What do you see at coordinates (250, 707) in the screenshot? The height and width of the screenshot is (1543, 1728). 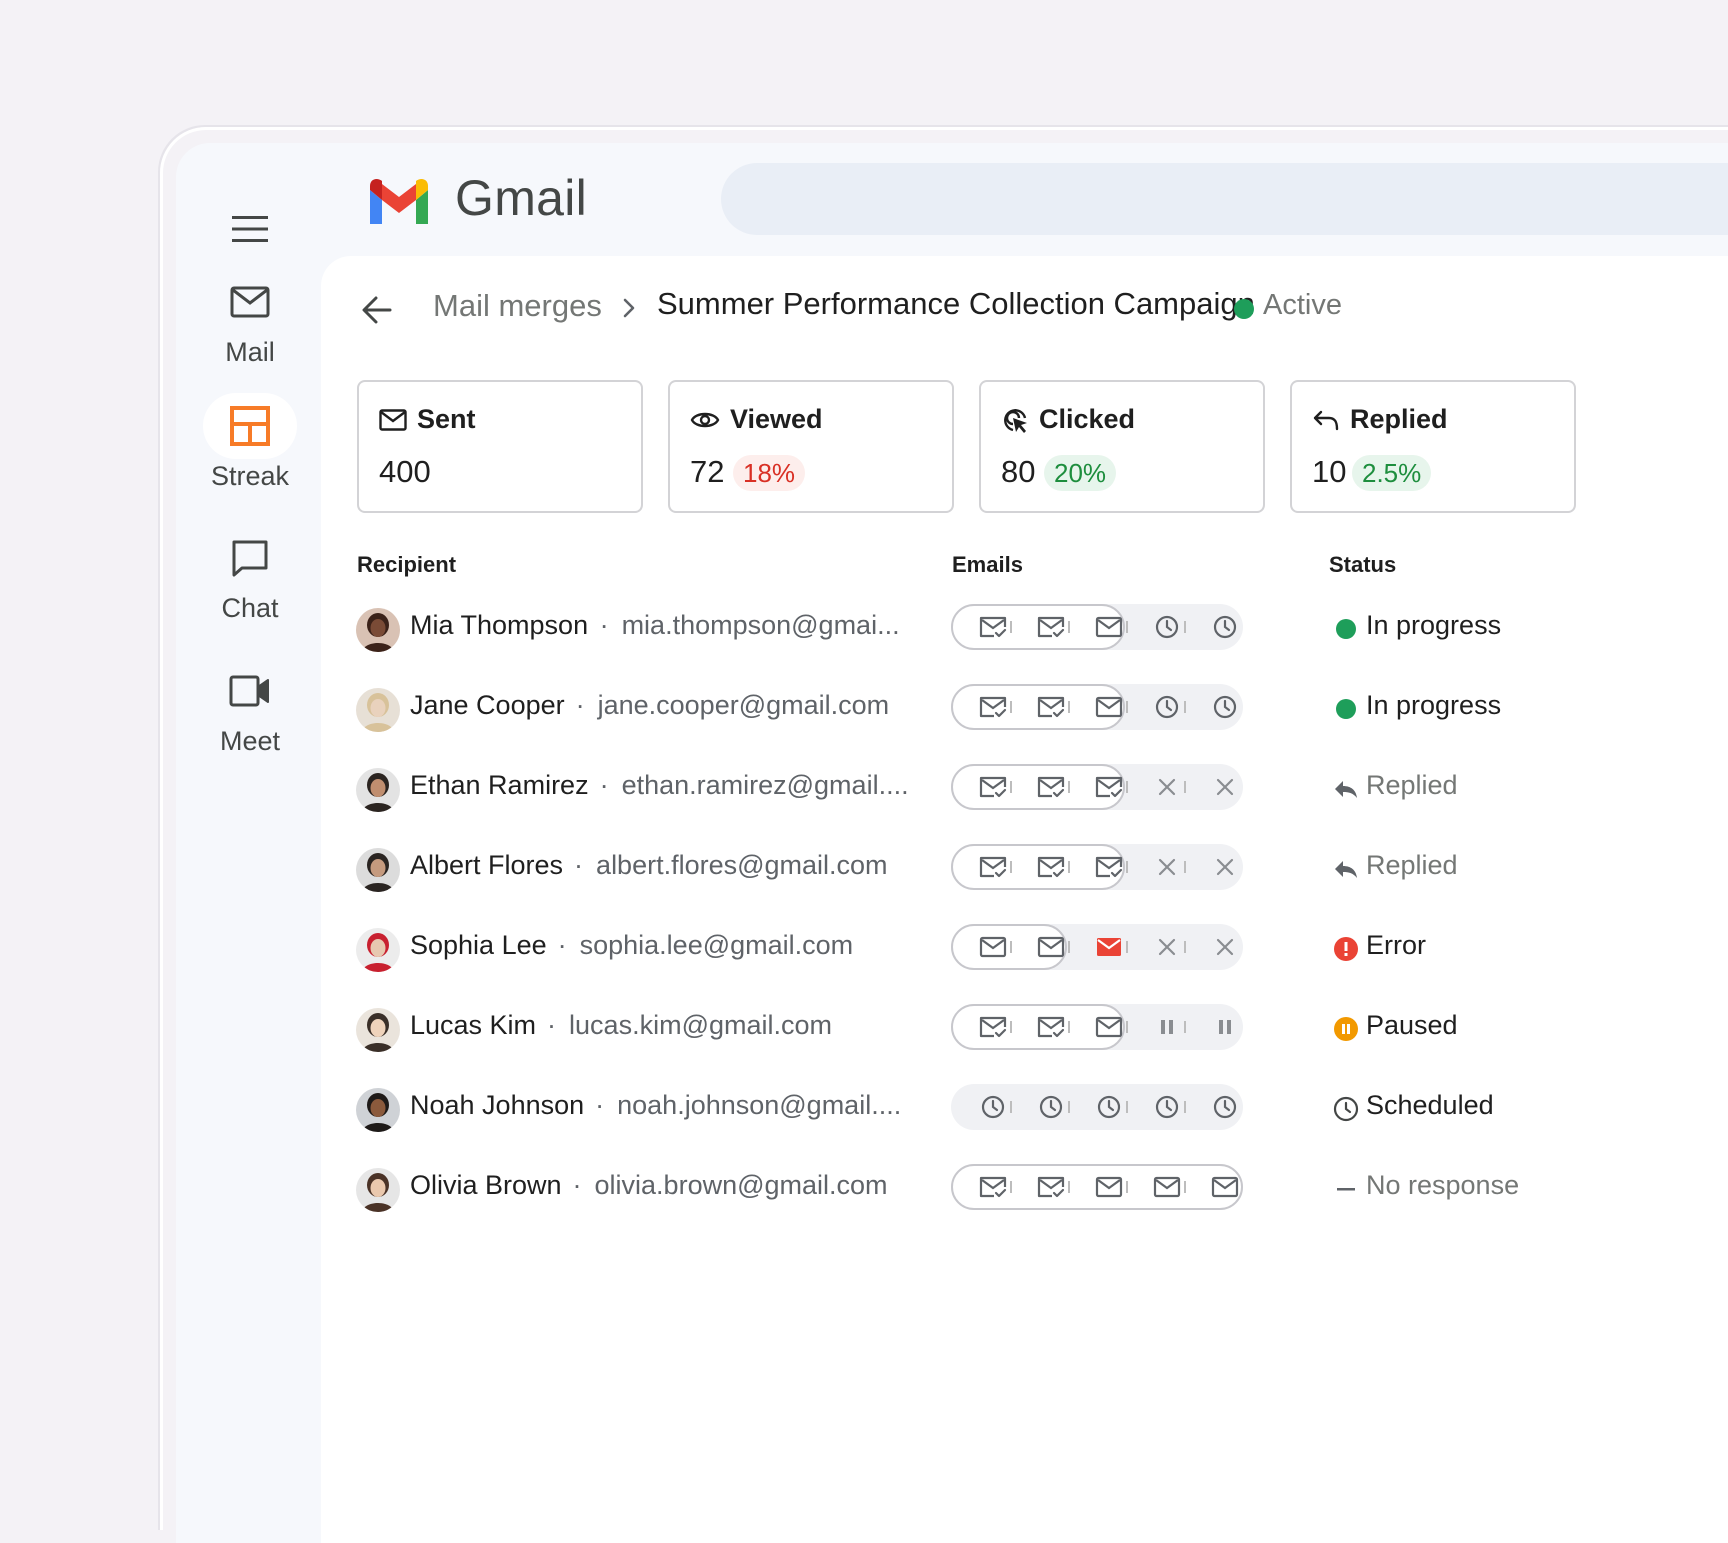 I see `rail-item-meet: Meet` at bounding box center [250, 707].